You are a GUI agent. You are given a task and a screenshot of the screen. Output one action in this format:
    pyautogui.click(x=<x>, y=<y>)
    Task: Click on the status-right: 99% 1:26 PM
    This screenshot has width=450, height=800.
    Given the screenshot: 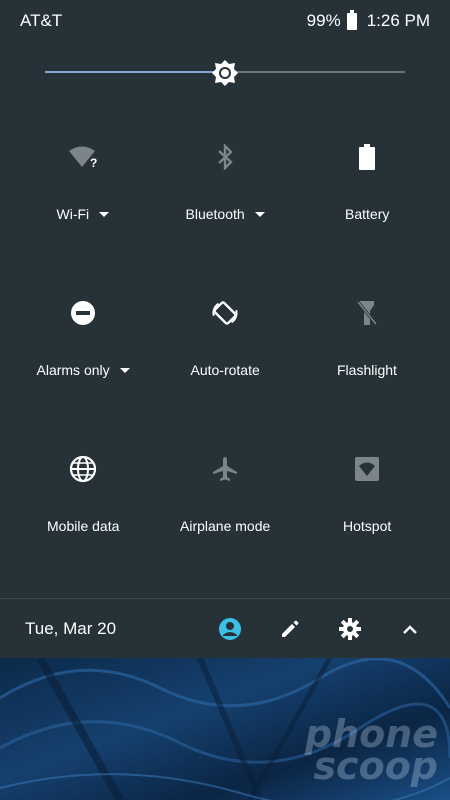 What is the action you would take?
    pyautogui.click(x=368, y=20)
    